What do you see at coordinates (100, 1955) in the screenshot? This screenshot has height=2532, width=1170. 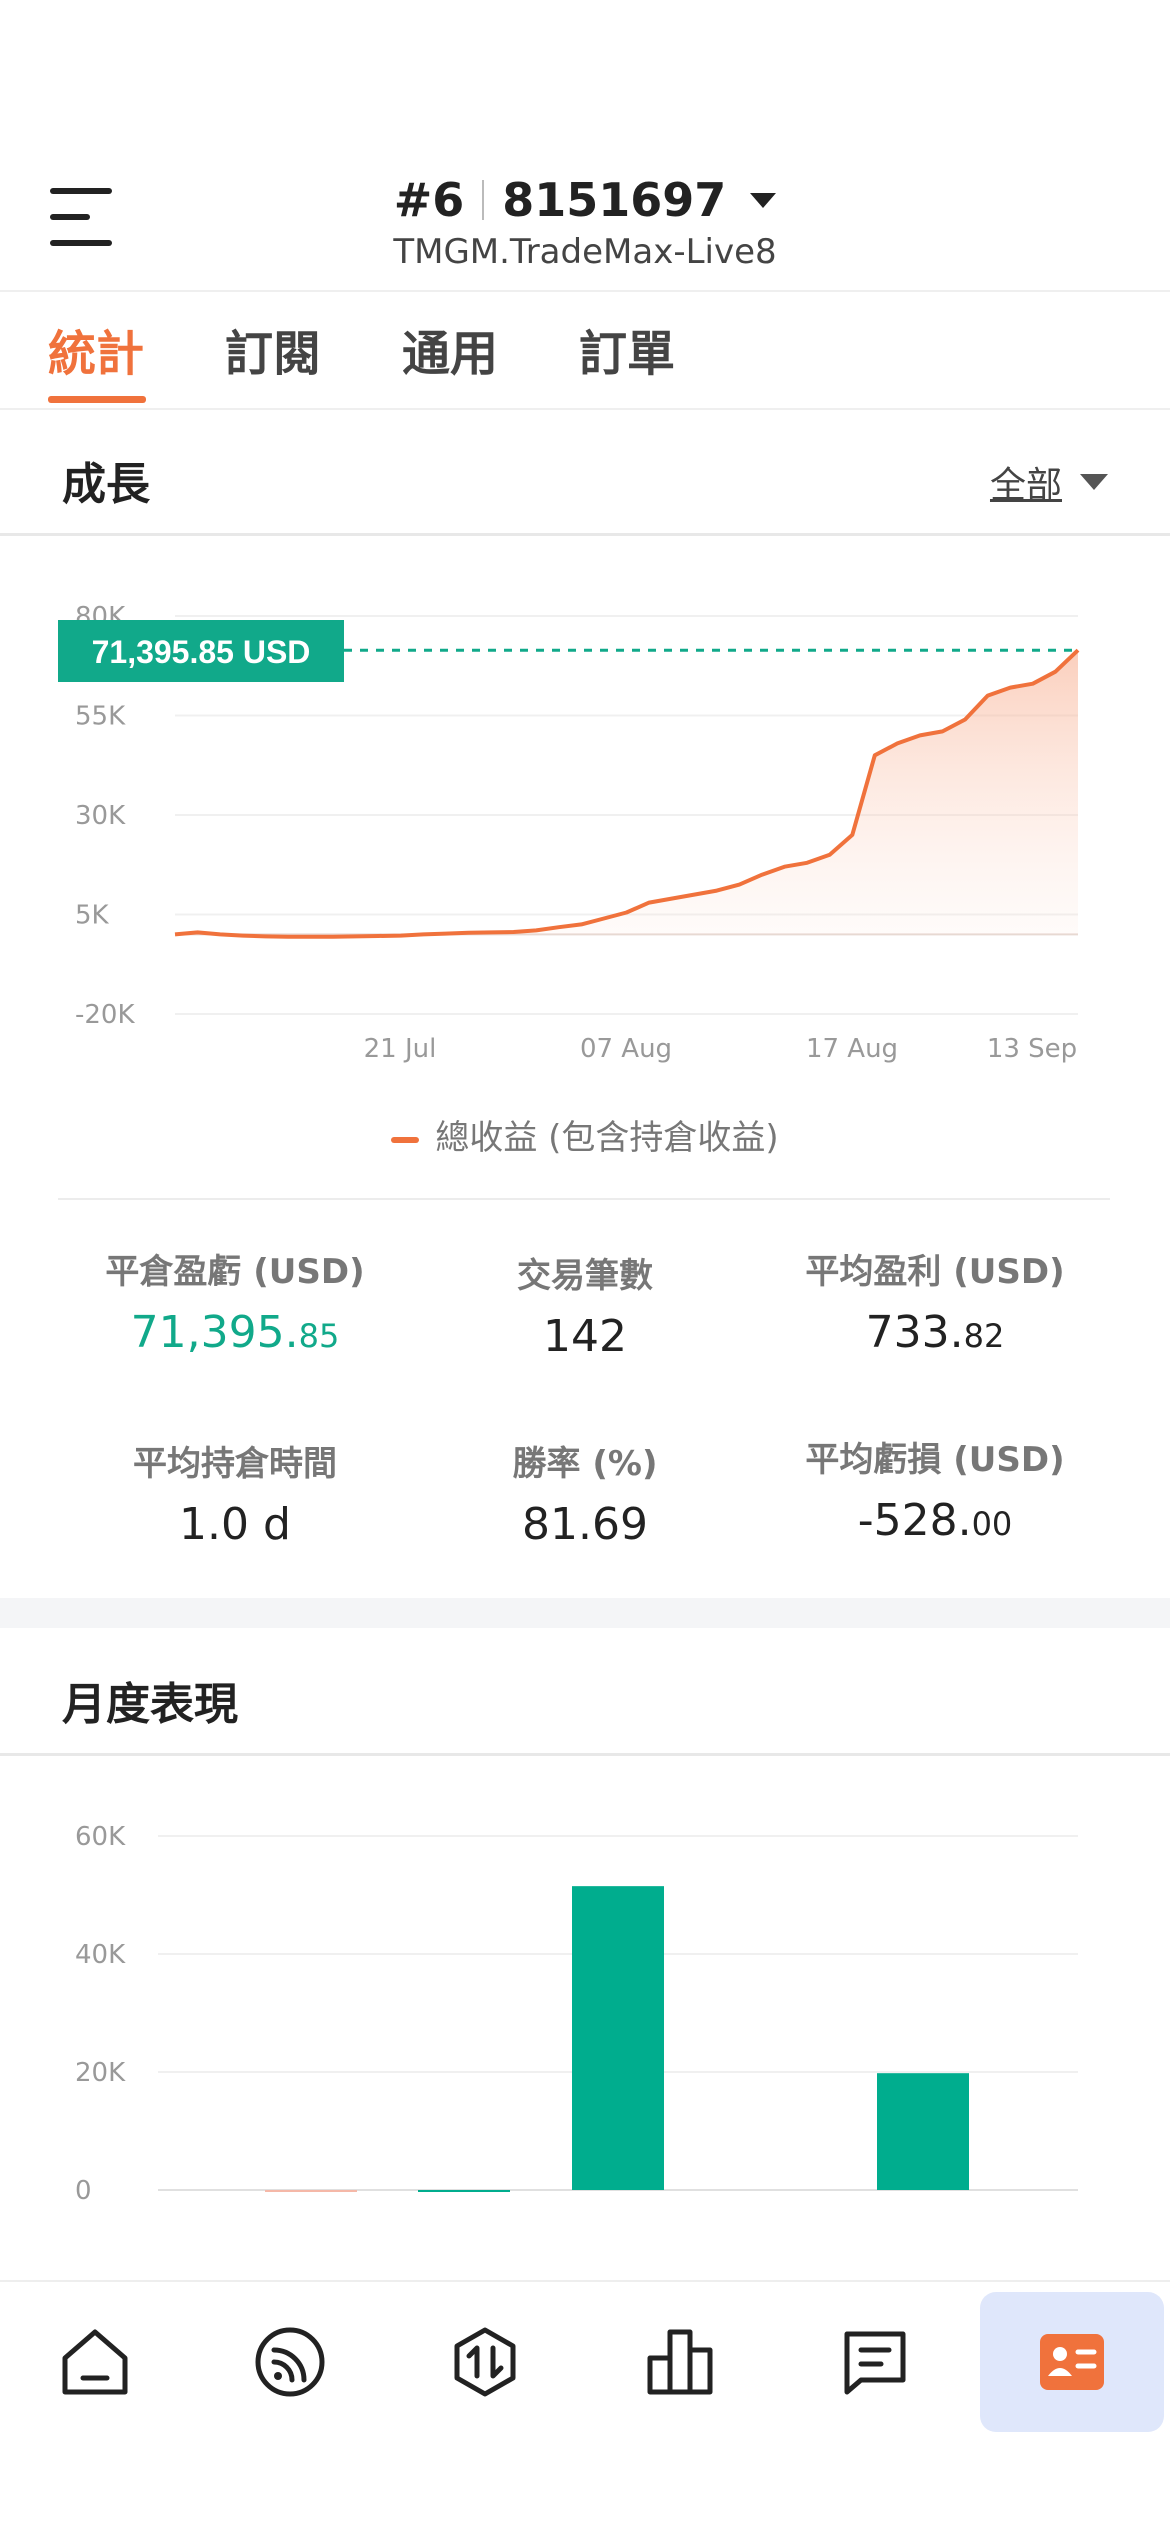 I see `y-tick-label: 40K` at bounding box center [100, 1955].